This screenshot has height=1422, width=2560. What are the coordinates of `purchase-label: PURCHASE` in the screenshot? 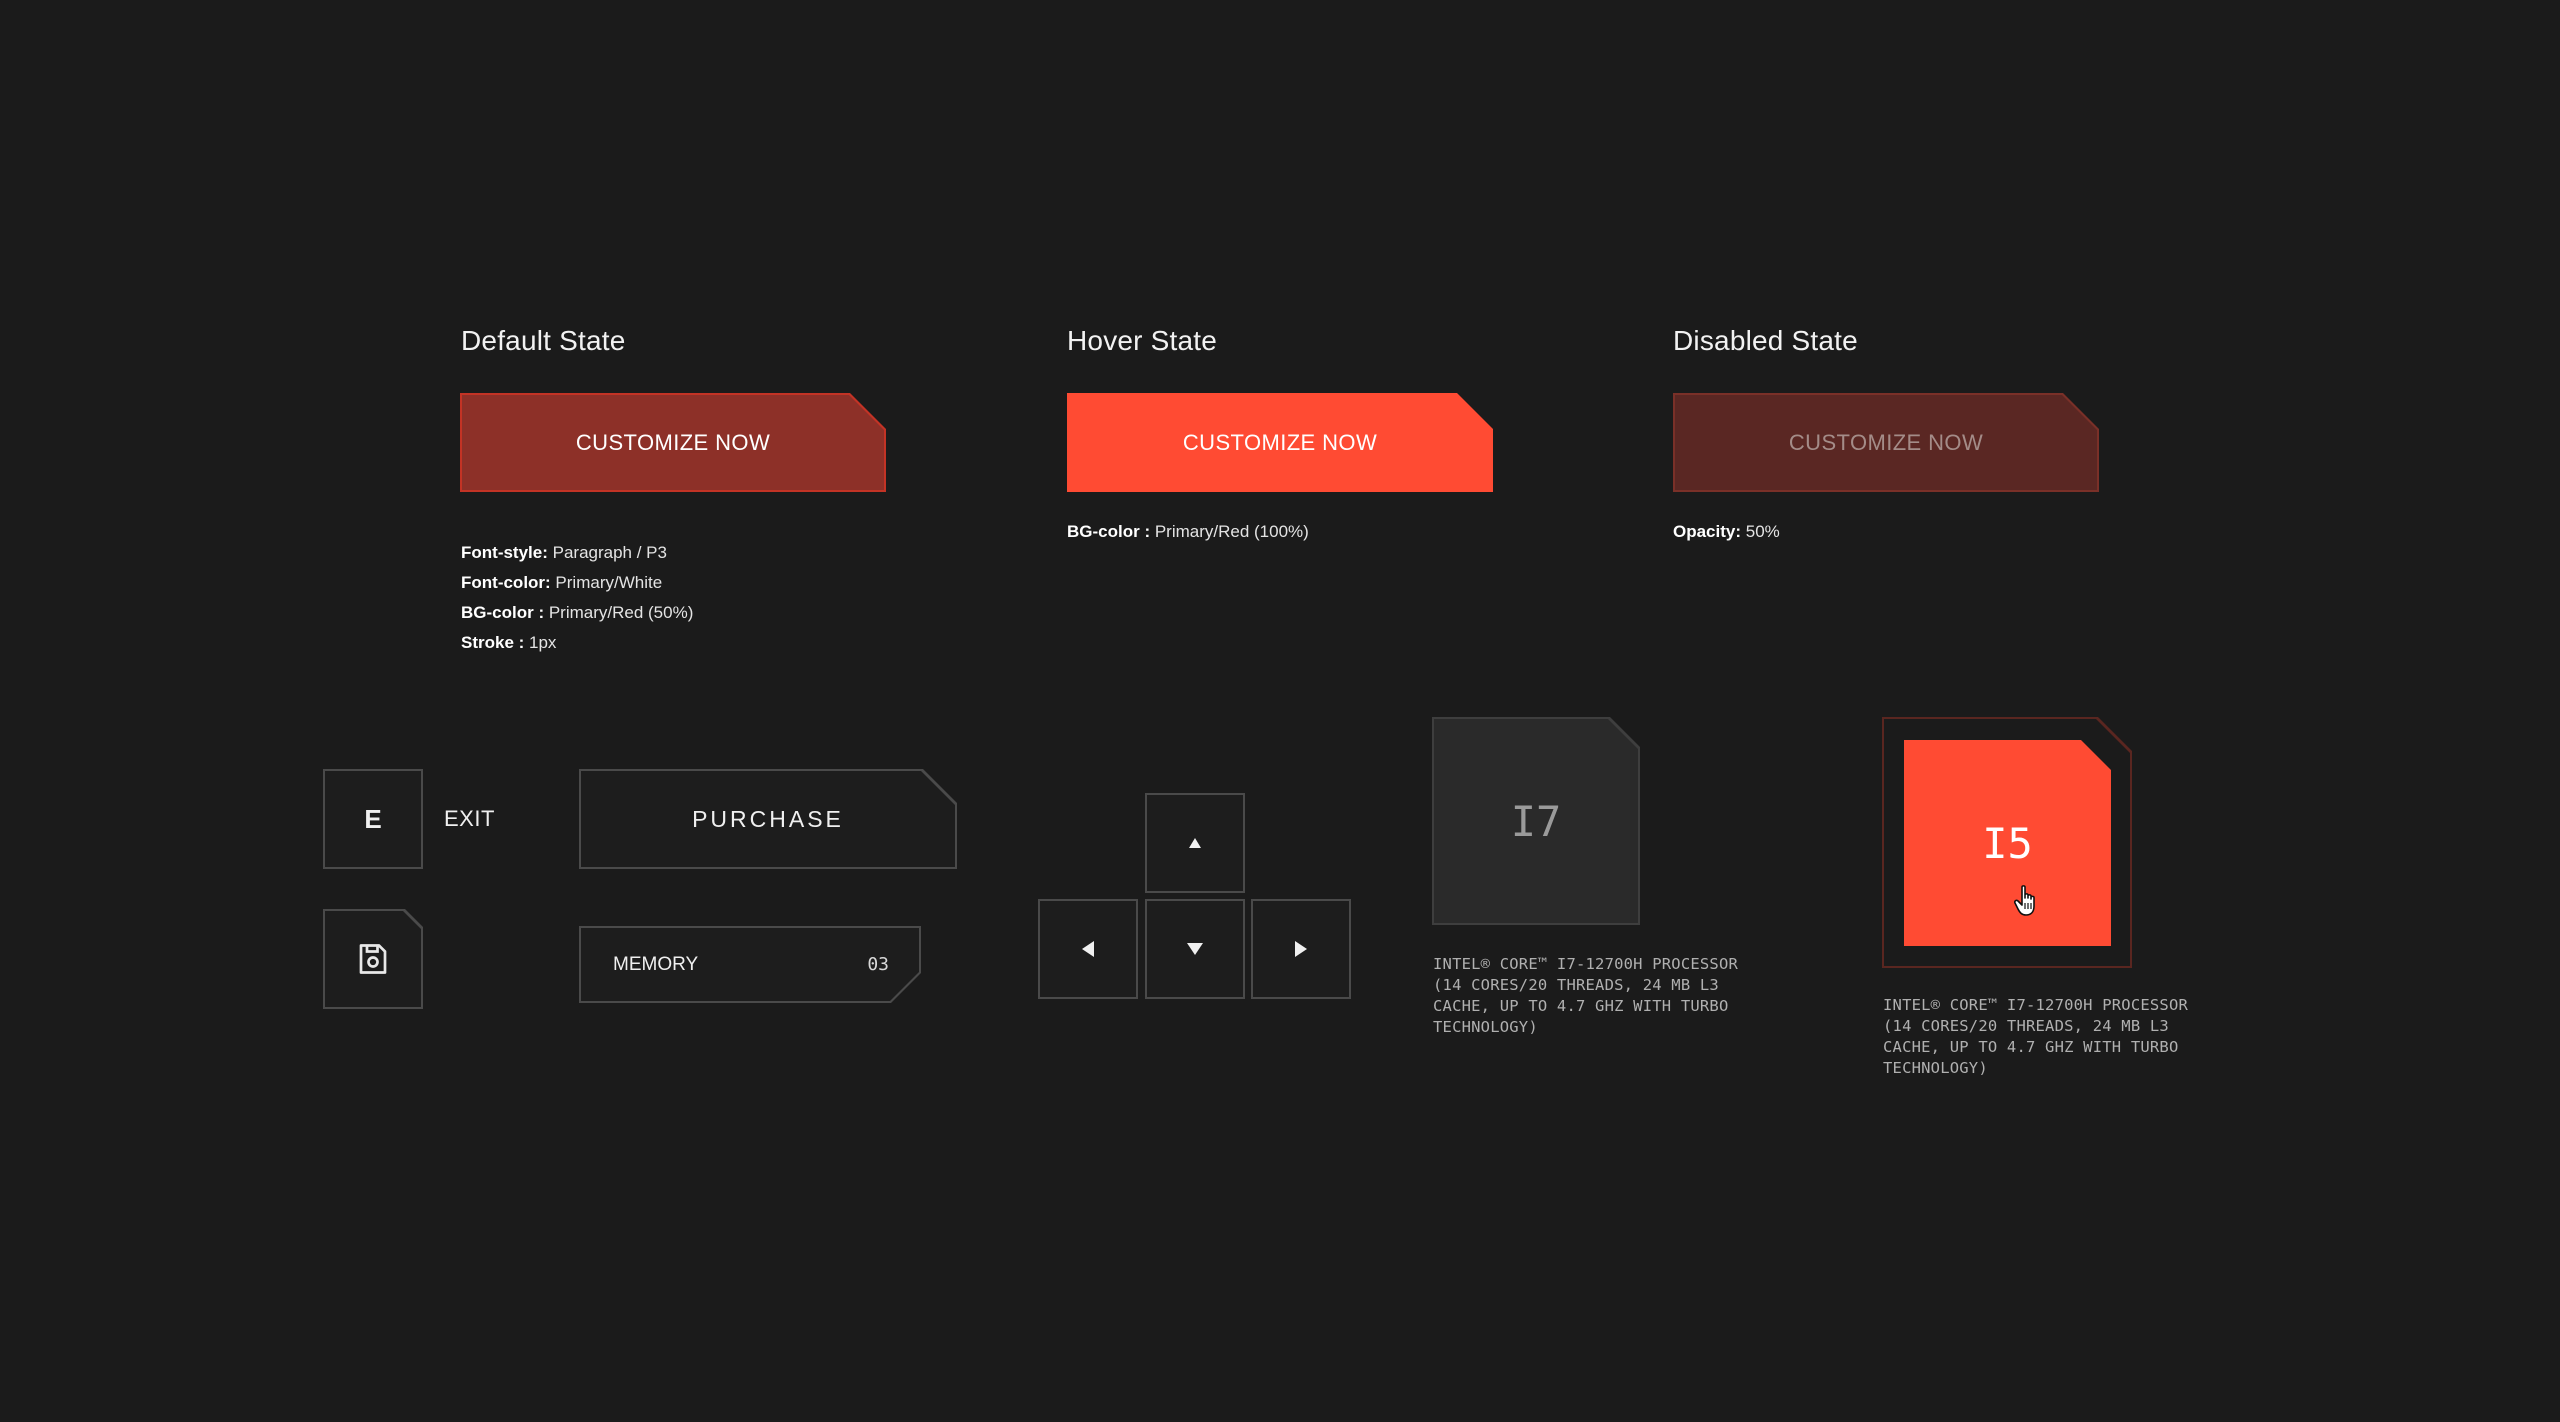 It's located at (768, 818).